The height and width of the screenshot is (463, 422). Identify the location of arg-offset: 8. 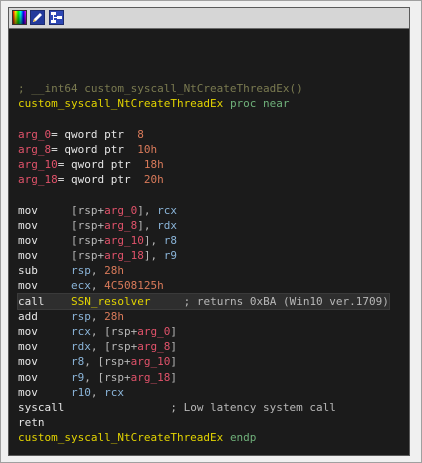
(140, 134).